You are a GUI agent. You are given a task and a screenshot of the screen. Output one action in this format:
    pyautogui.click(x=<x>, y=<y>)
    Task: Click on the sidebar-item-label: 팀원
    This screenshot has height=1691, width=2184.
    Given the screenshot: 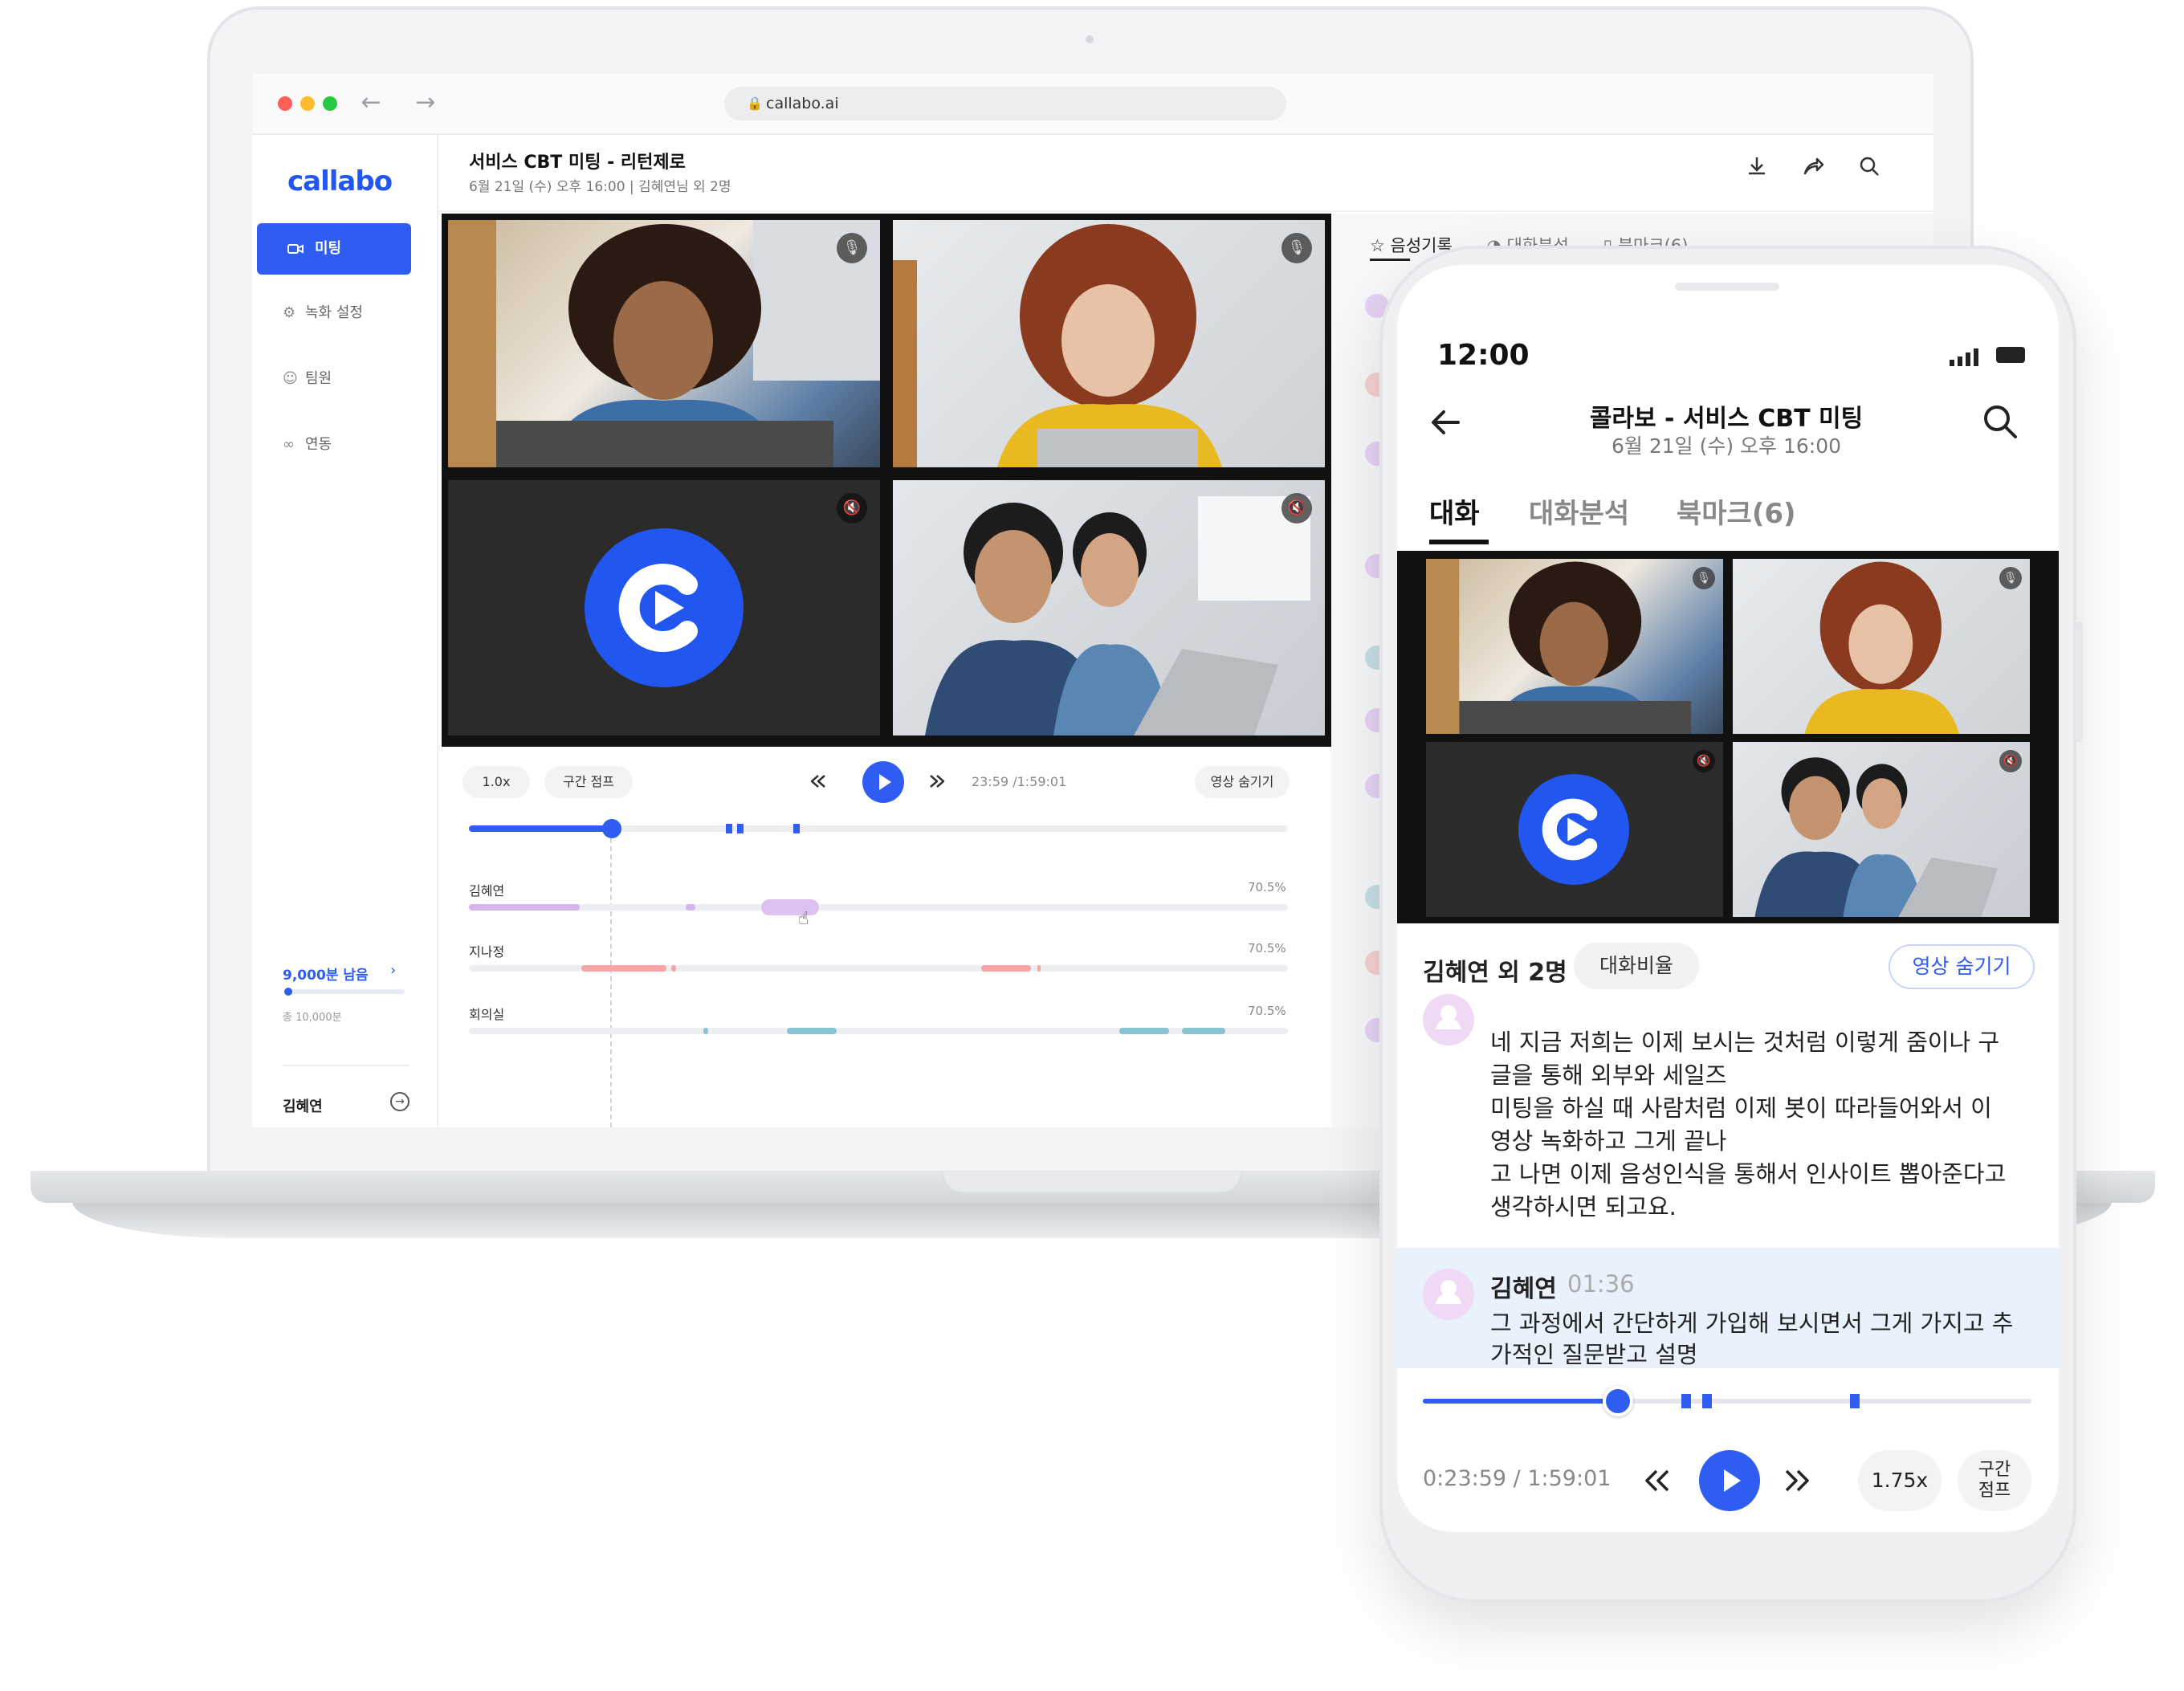 What is the action you would take?
    pyautogui.click(x=319, y=378)
    